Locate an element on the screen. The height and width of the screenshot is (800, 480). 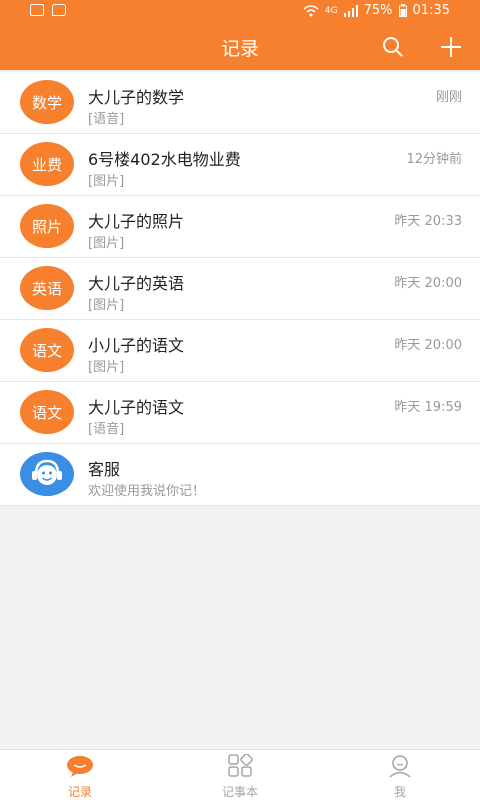
tab-label: 记事本 is located at coordinates (239, 792).